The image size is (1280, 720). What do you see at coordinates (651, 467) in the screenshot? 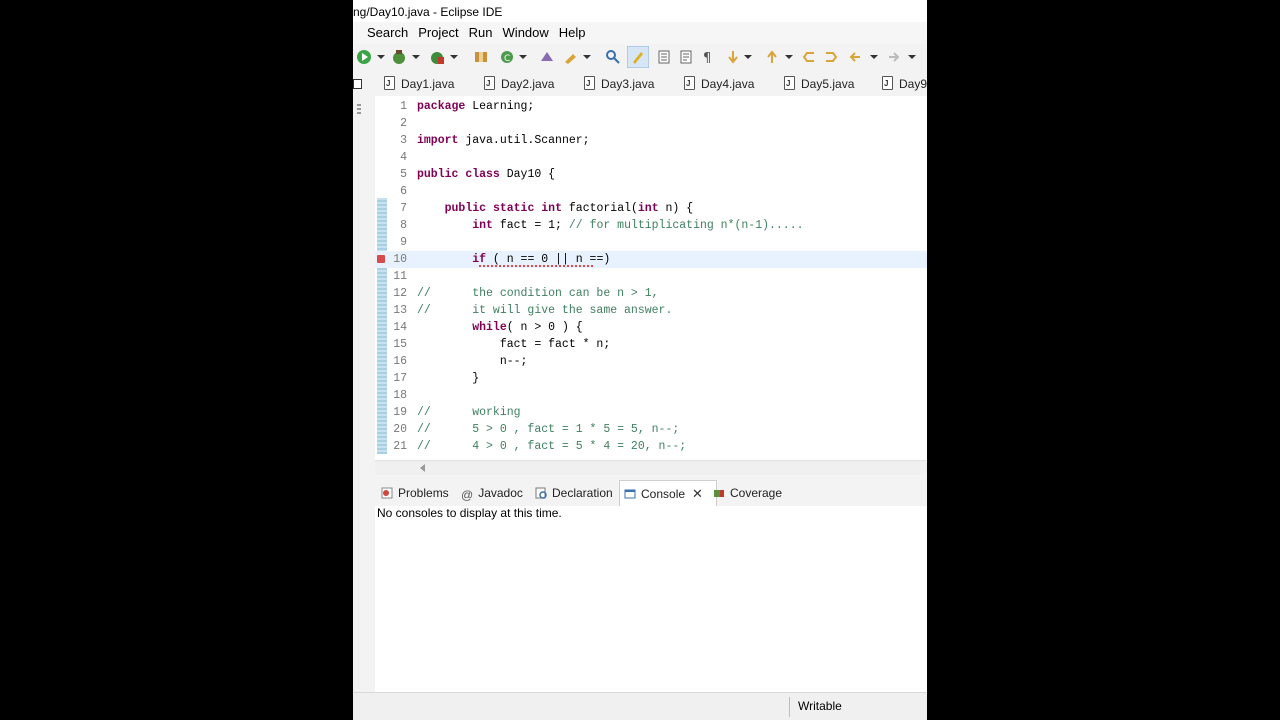
I see `editor-horizontal-scrollbar` at bounding box center [651, 467].